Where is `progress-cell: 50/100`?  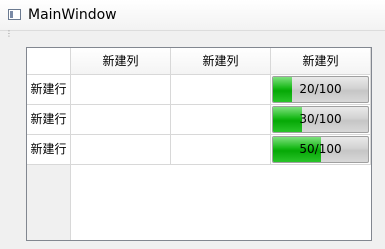 progress-cell: 50/100 is located at coordinates (321, 150).